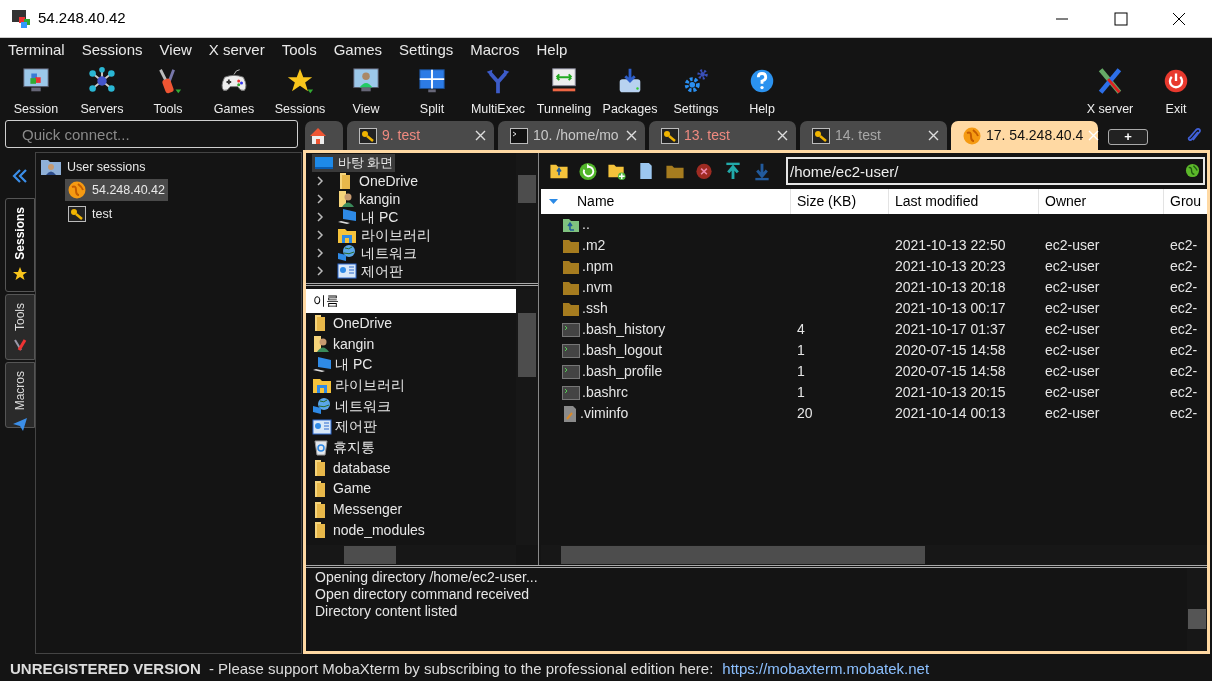 The width and height of the screenshot is (1212, 681). I want to click on toolbar-button: Settings, so click(696, 90).